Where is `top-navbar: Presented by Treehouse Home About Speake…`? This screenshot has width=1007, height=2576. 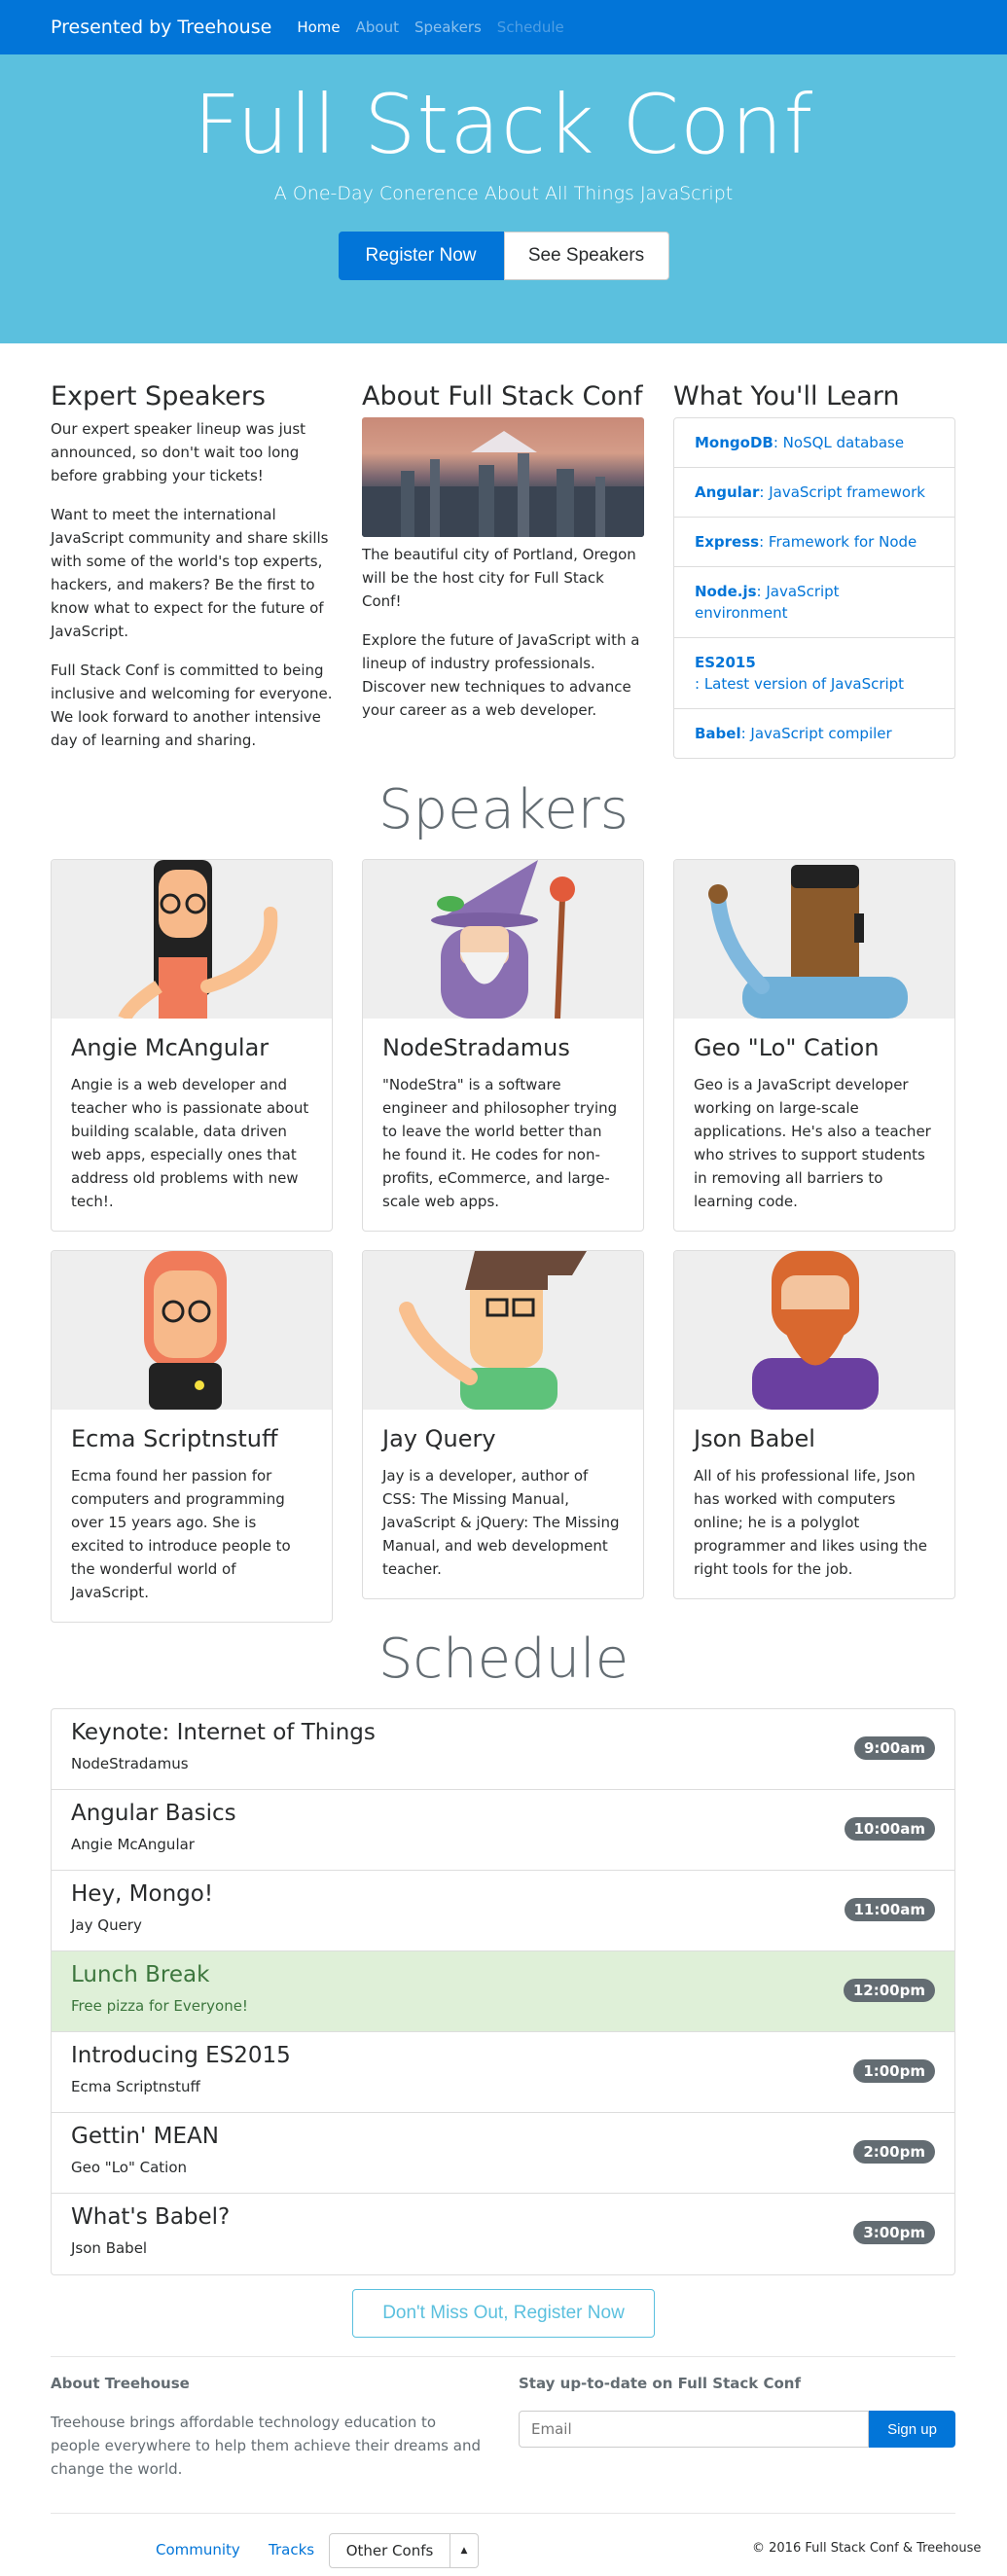 top-navbar: Presented by Treehouse Home About Speake… is located at coordinates (503, 27).